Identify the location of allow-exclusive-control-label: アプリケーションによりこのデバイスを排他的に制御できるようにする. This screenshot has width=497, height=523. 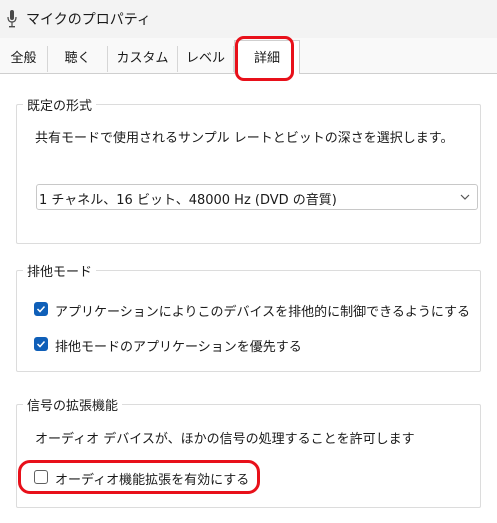
(262, 312).